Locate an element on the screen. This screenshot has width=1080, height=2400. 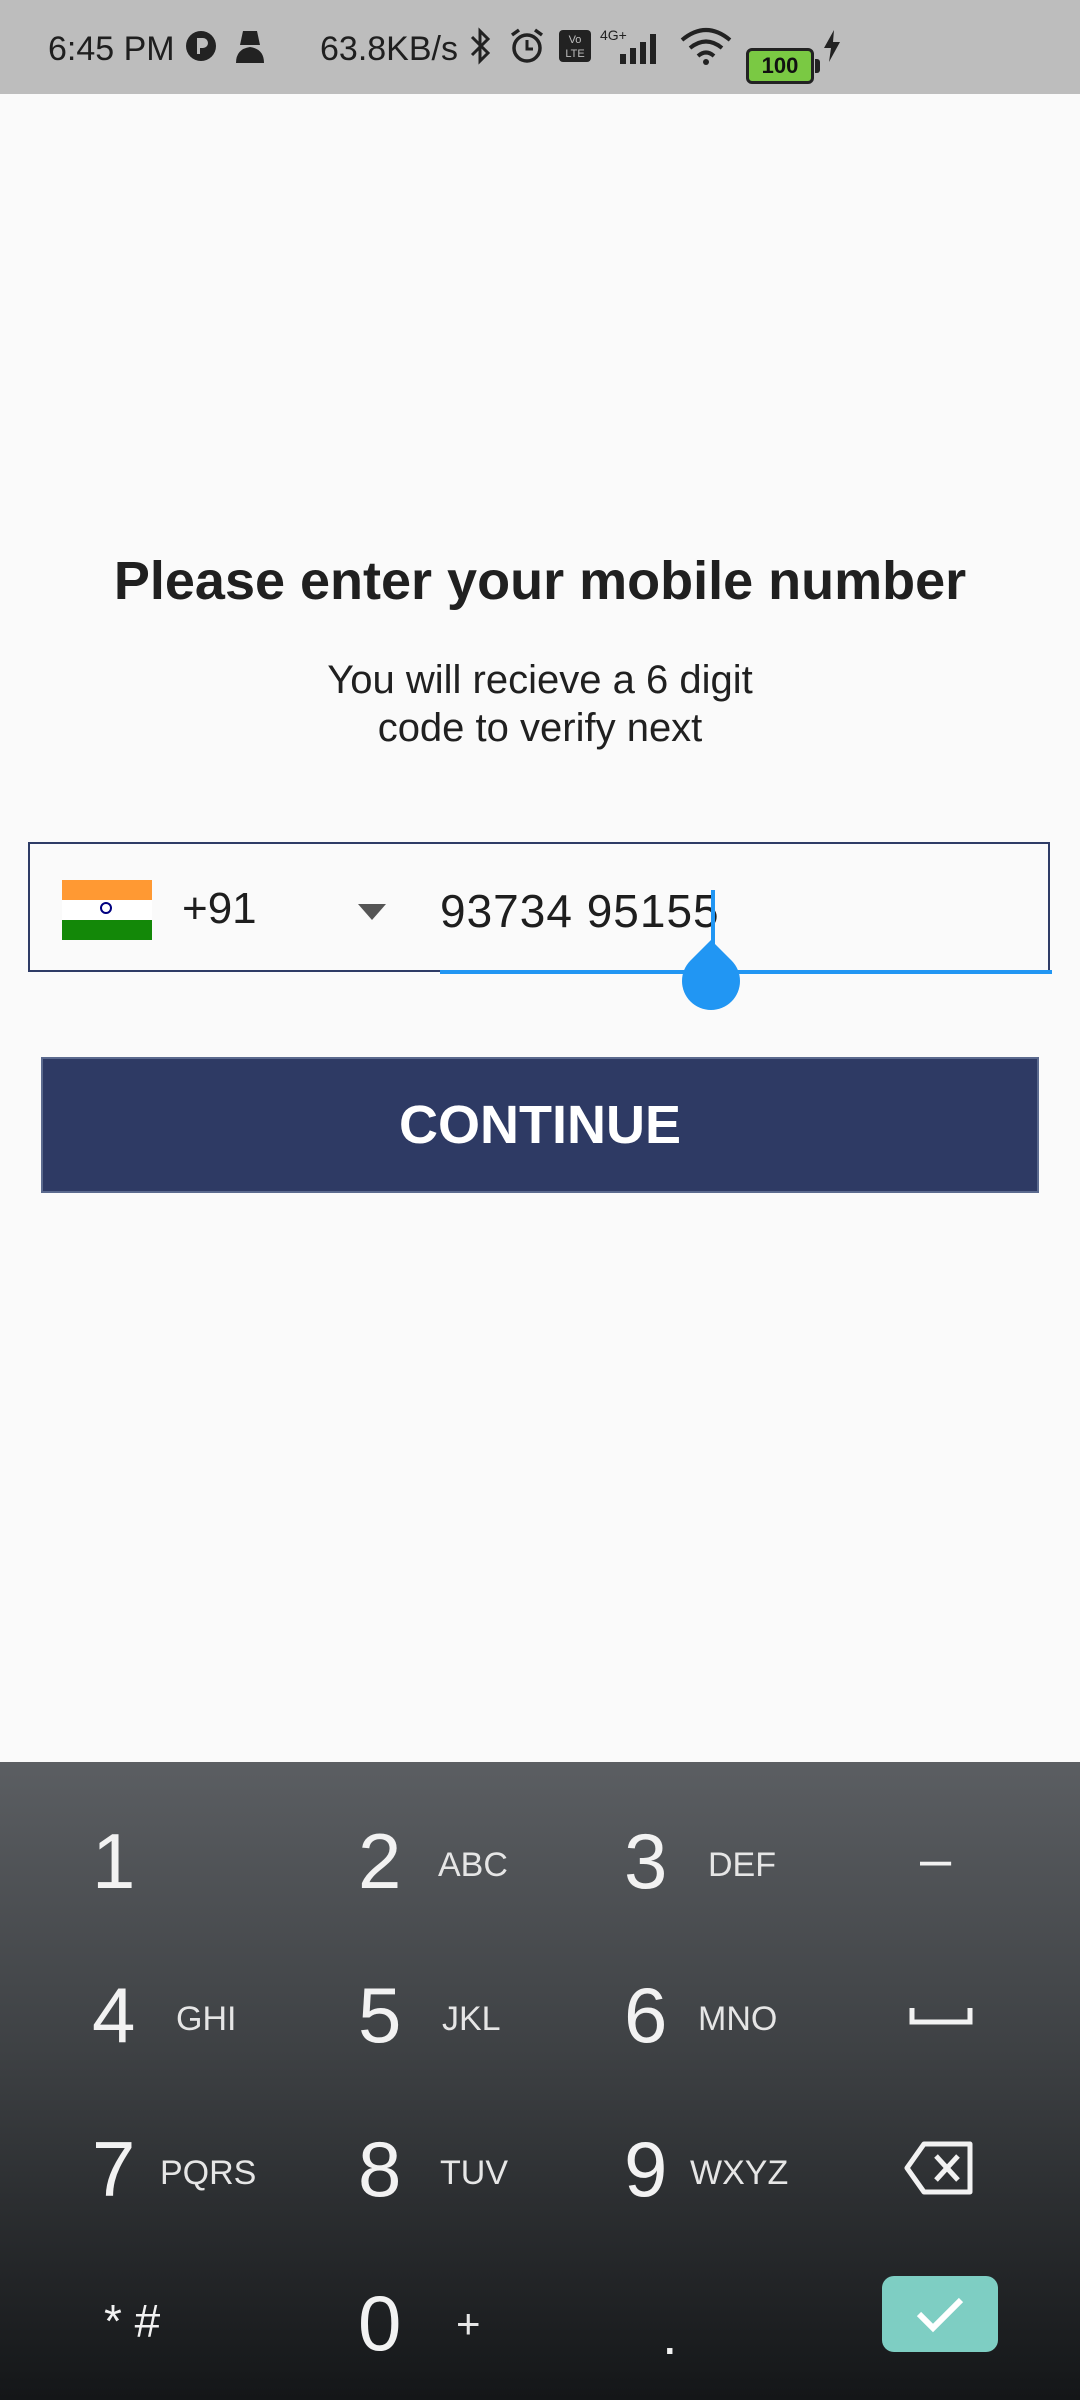
key-1-digit: 1 is located at coordinates (114, 1861).